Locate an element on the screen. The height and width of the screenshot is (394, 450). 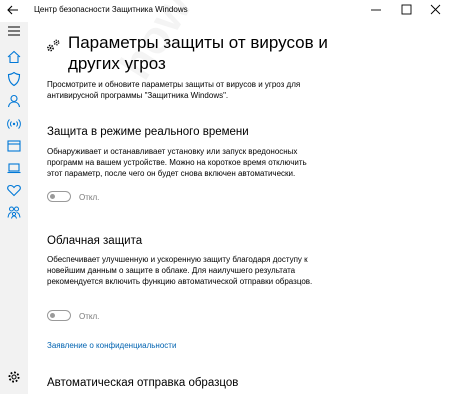
auto-sample-submission-title: Автоматическая отправка образцов is located at coordinates (143, 383).